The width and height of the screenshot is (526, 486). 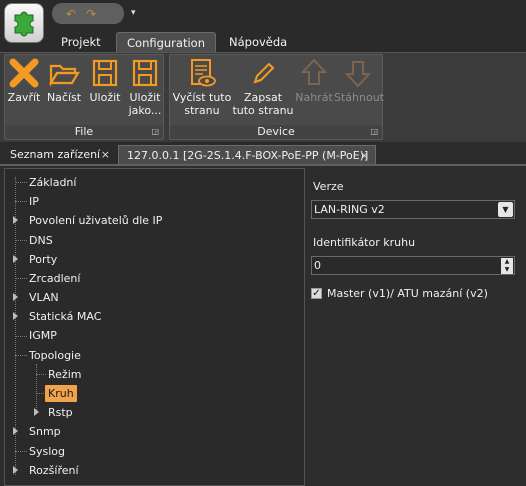 I want to click on tree-item-mirroring: Zrcadlení, so click(x=54, y=278).